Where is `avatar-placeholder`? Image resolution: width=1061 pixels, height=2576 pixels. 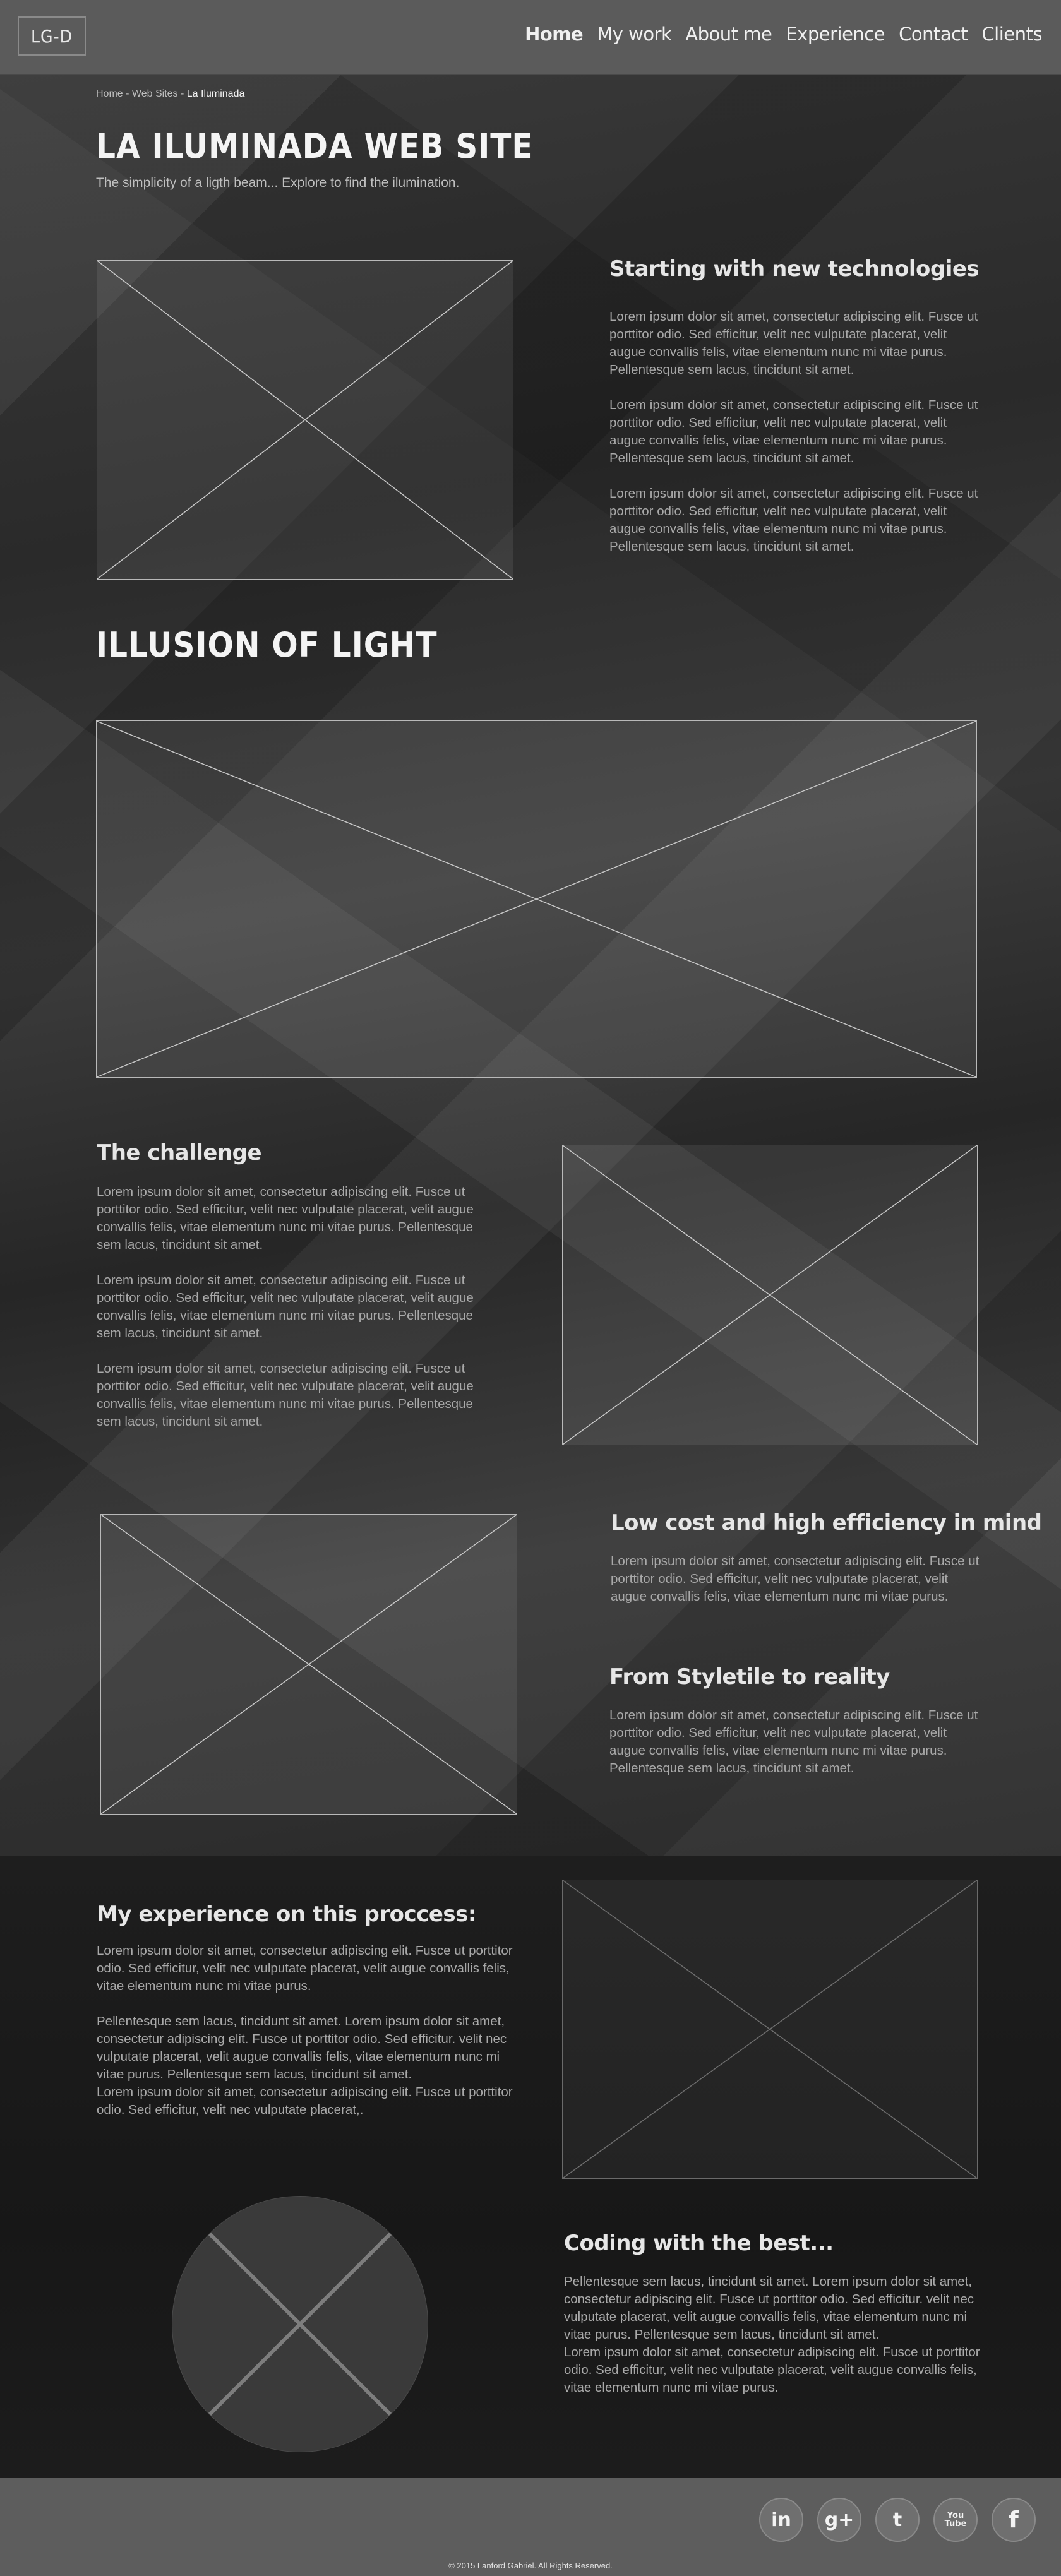
avatar-placeholder is located at coordinates (300, 2324).